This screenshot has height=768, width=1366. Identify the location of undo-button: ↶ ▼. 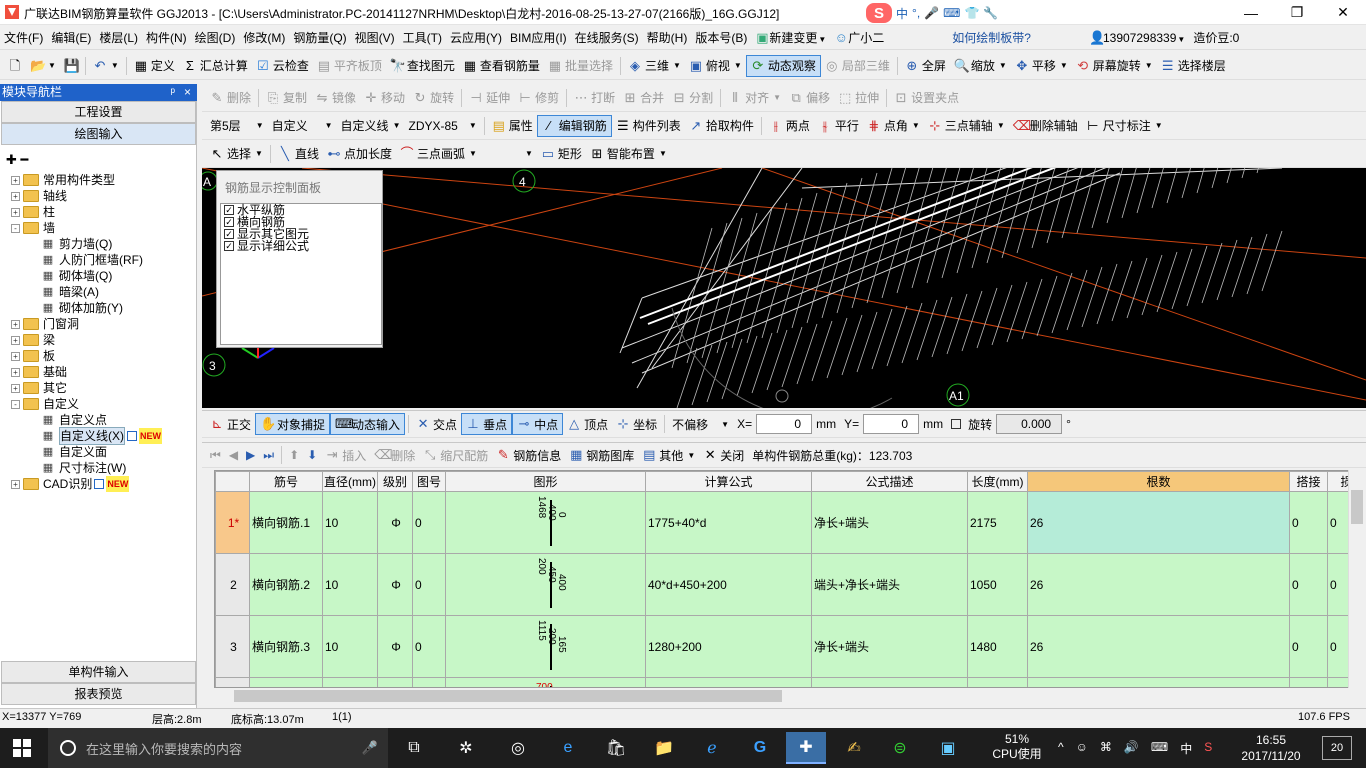
(106, 66).